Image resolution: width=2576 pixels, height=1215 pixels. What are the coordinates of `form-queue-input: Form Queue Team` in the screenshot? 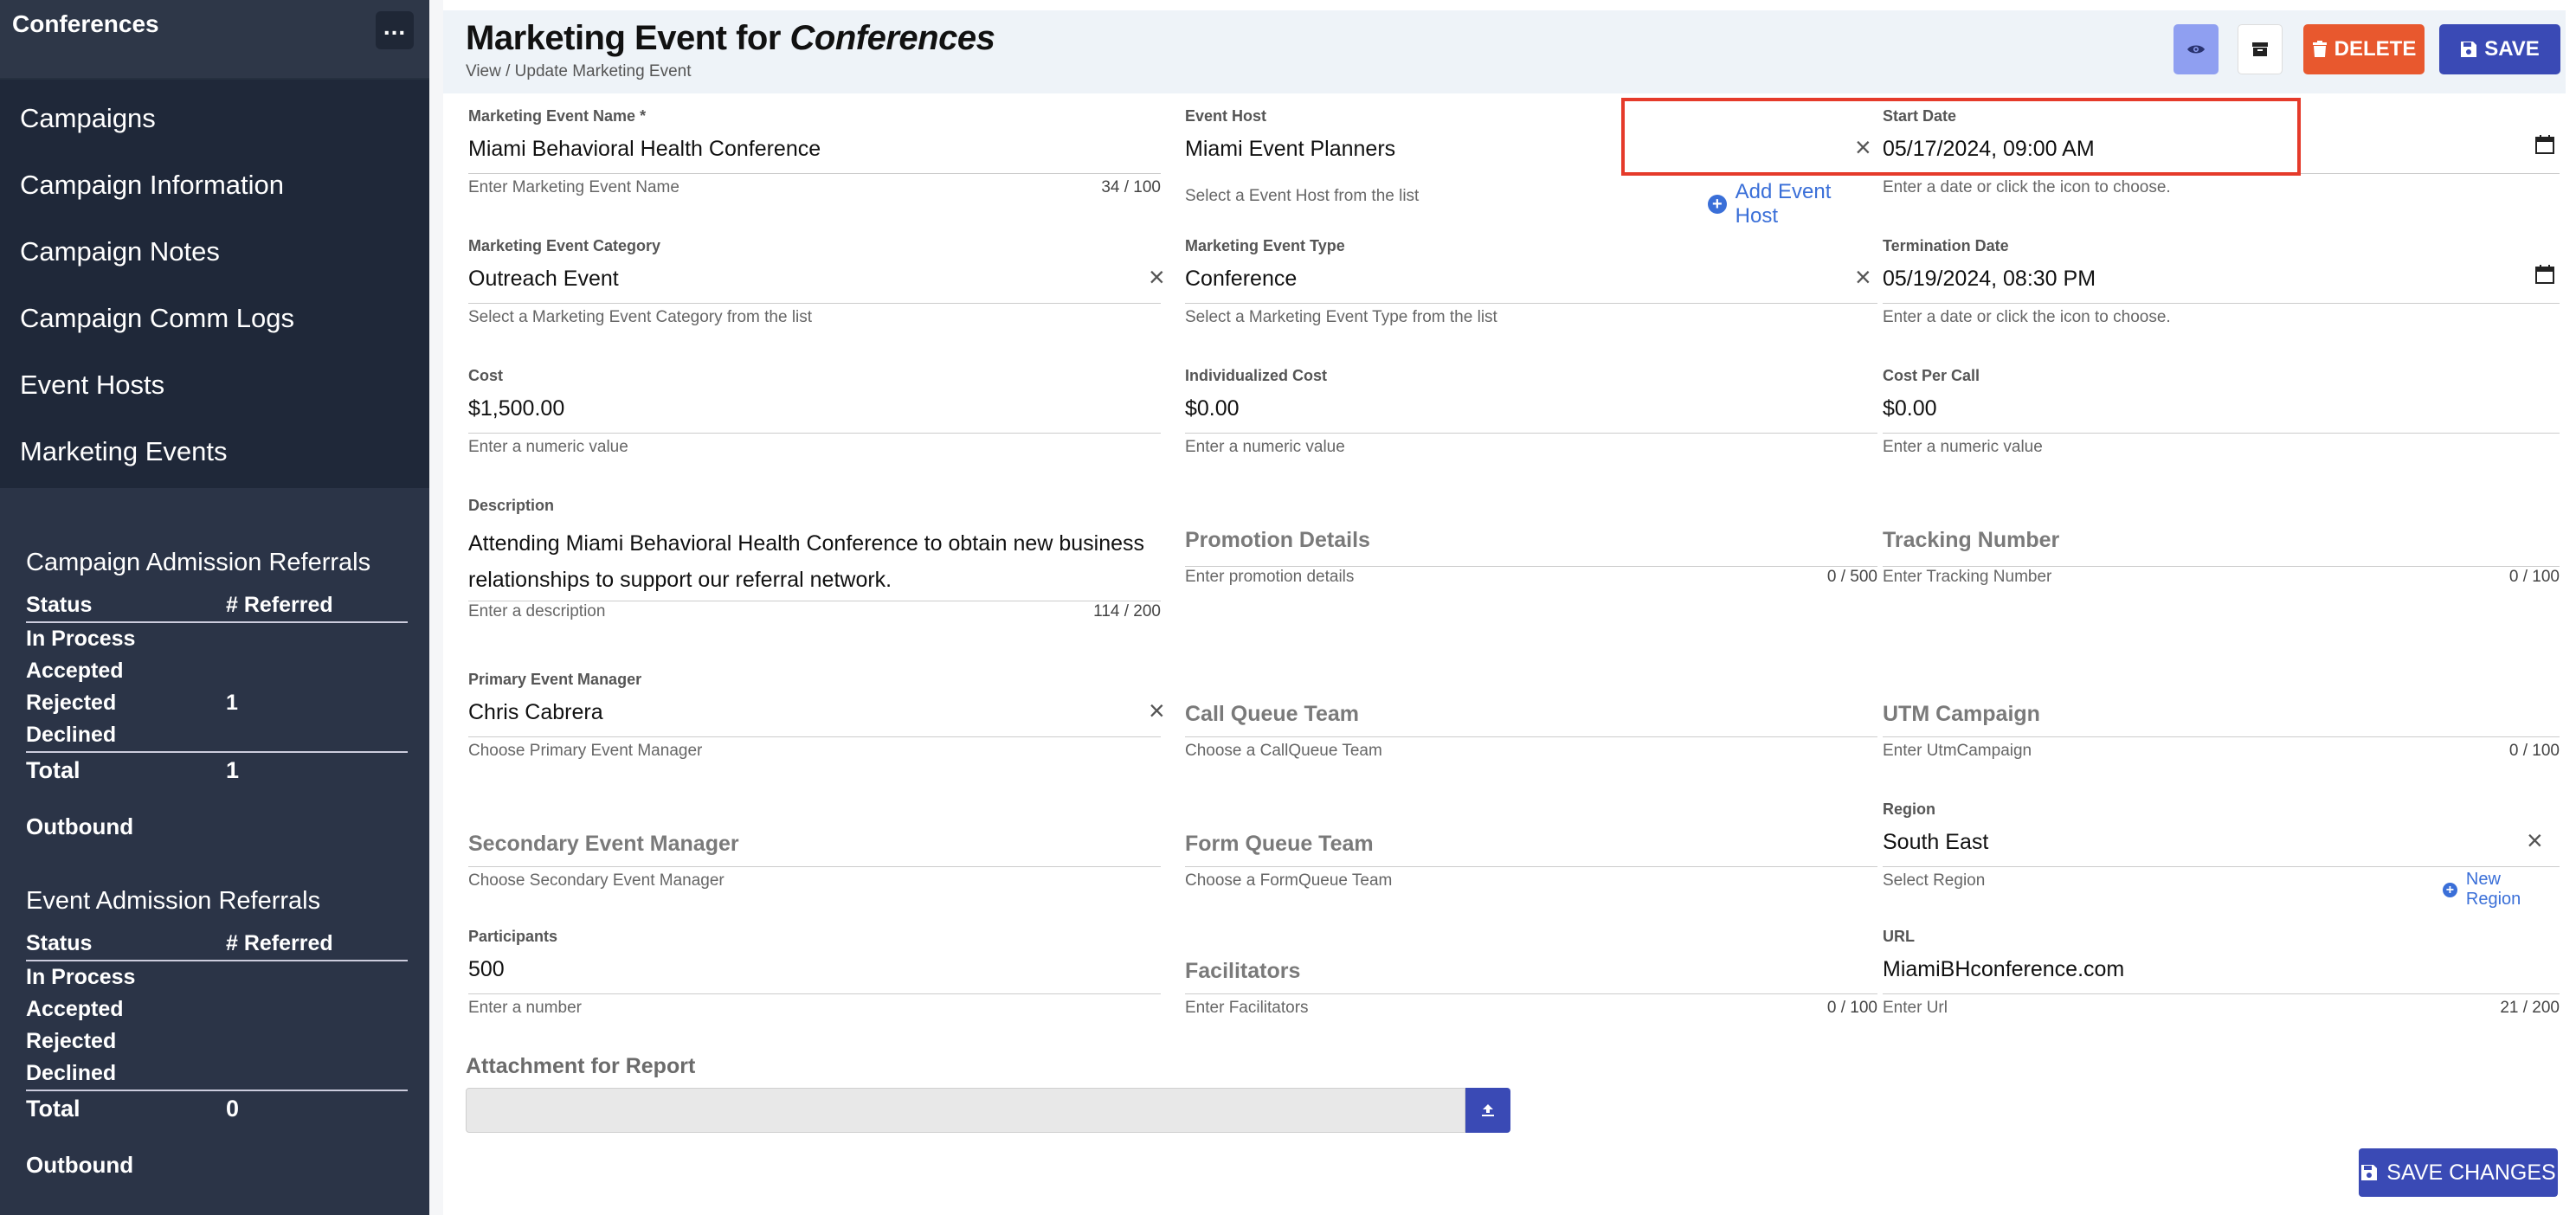 It's located at (1279, 844).